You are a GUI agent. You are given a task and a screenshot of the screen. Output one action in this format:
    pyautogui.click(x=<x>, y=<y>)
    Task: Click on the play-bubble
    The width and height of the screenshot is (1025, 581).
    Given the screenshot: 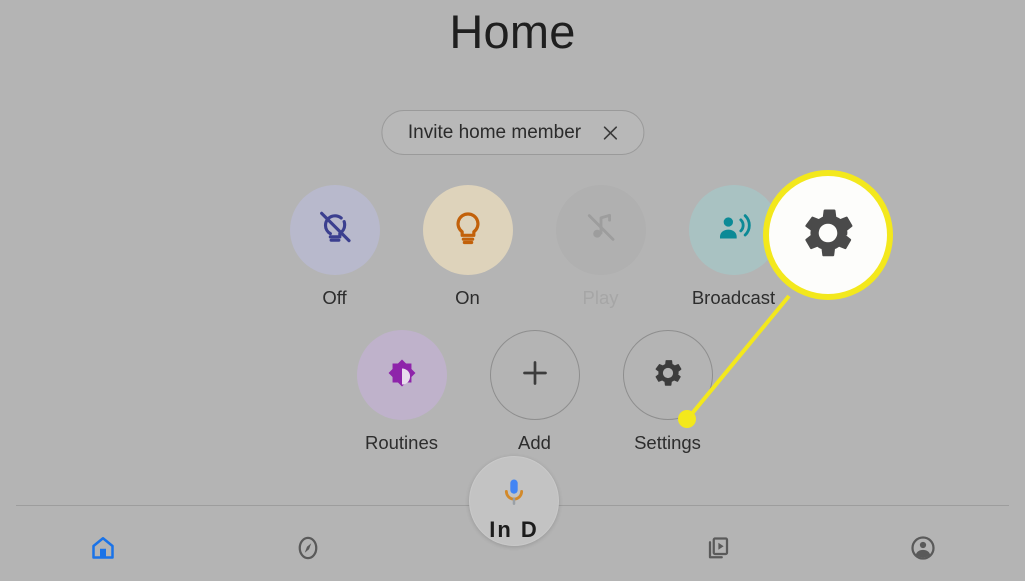 What is the action you would take?
    pyautogui.click(x=600, y=230)
    